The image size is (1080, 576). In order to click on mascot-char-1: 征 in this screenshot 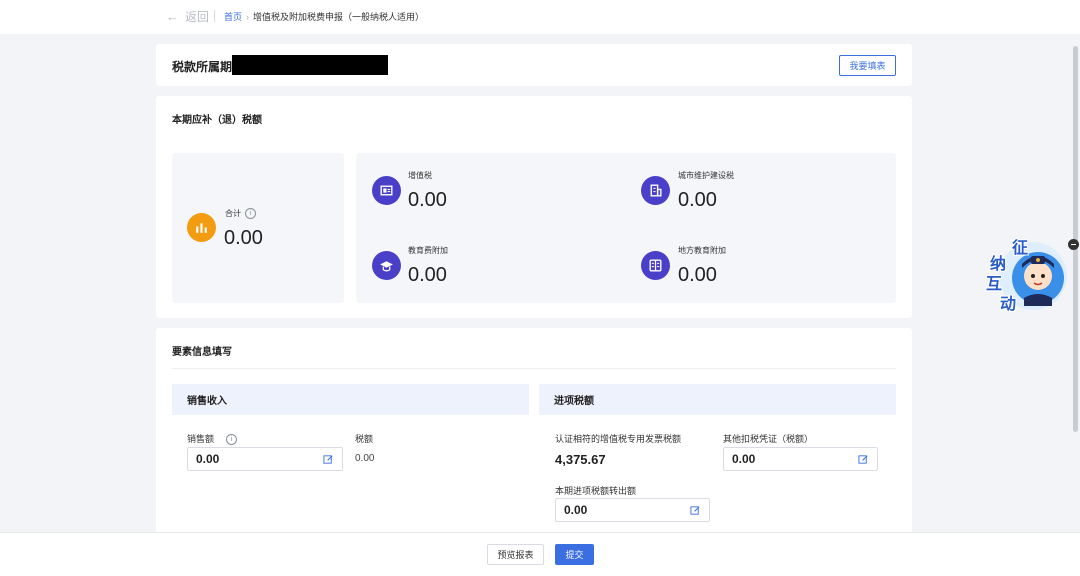, I will do `click(1020, 248)`.